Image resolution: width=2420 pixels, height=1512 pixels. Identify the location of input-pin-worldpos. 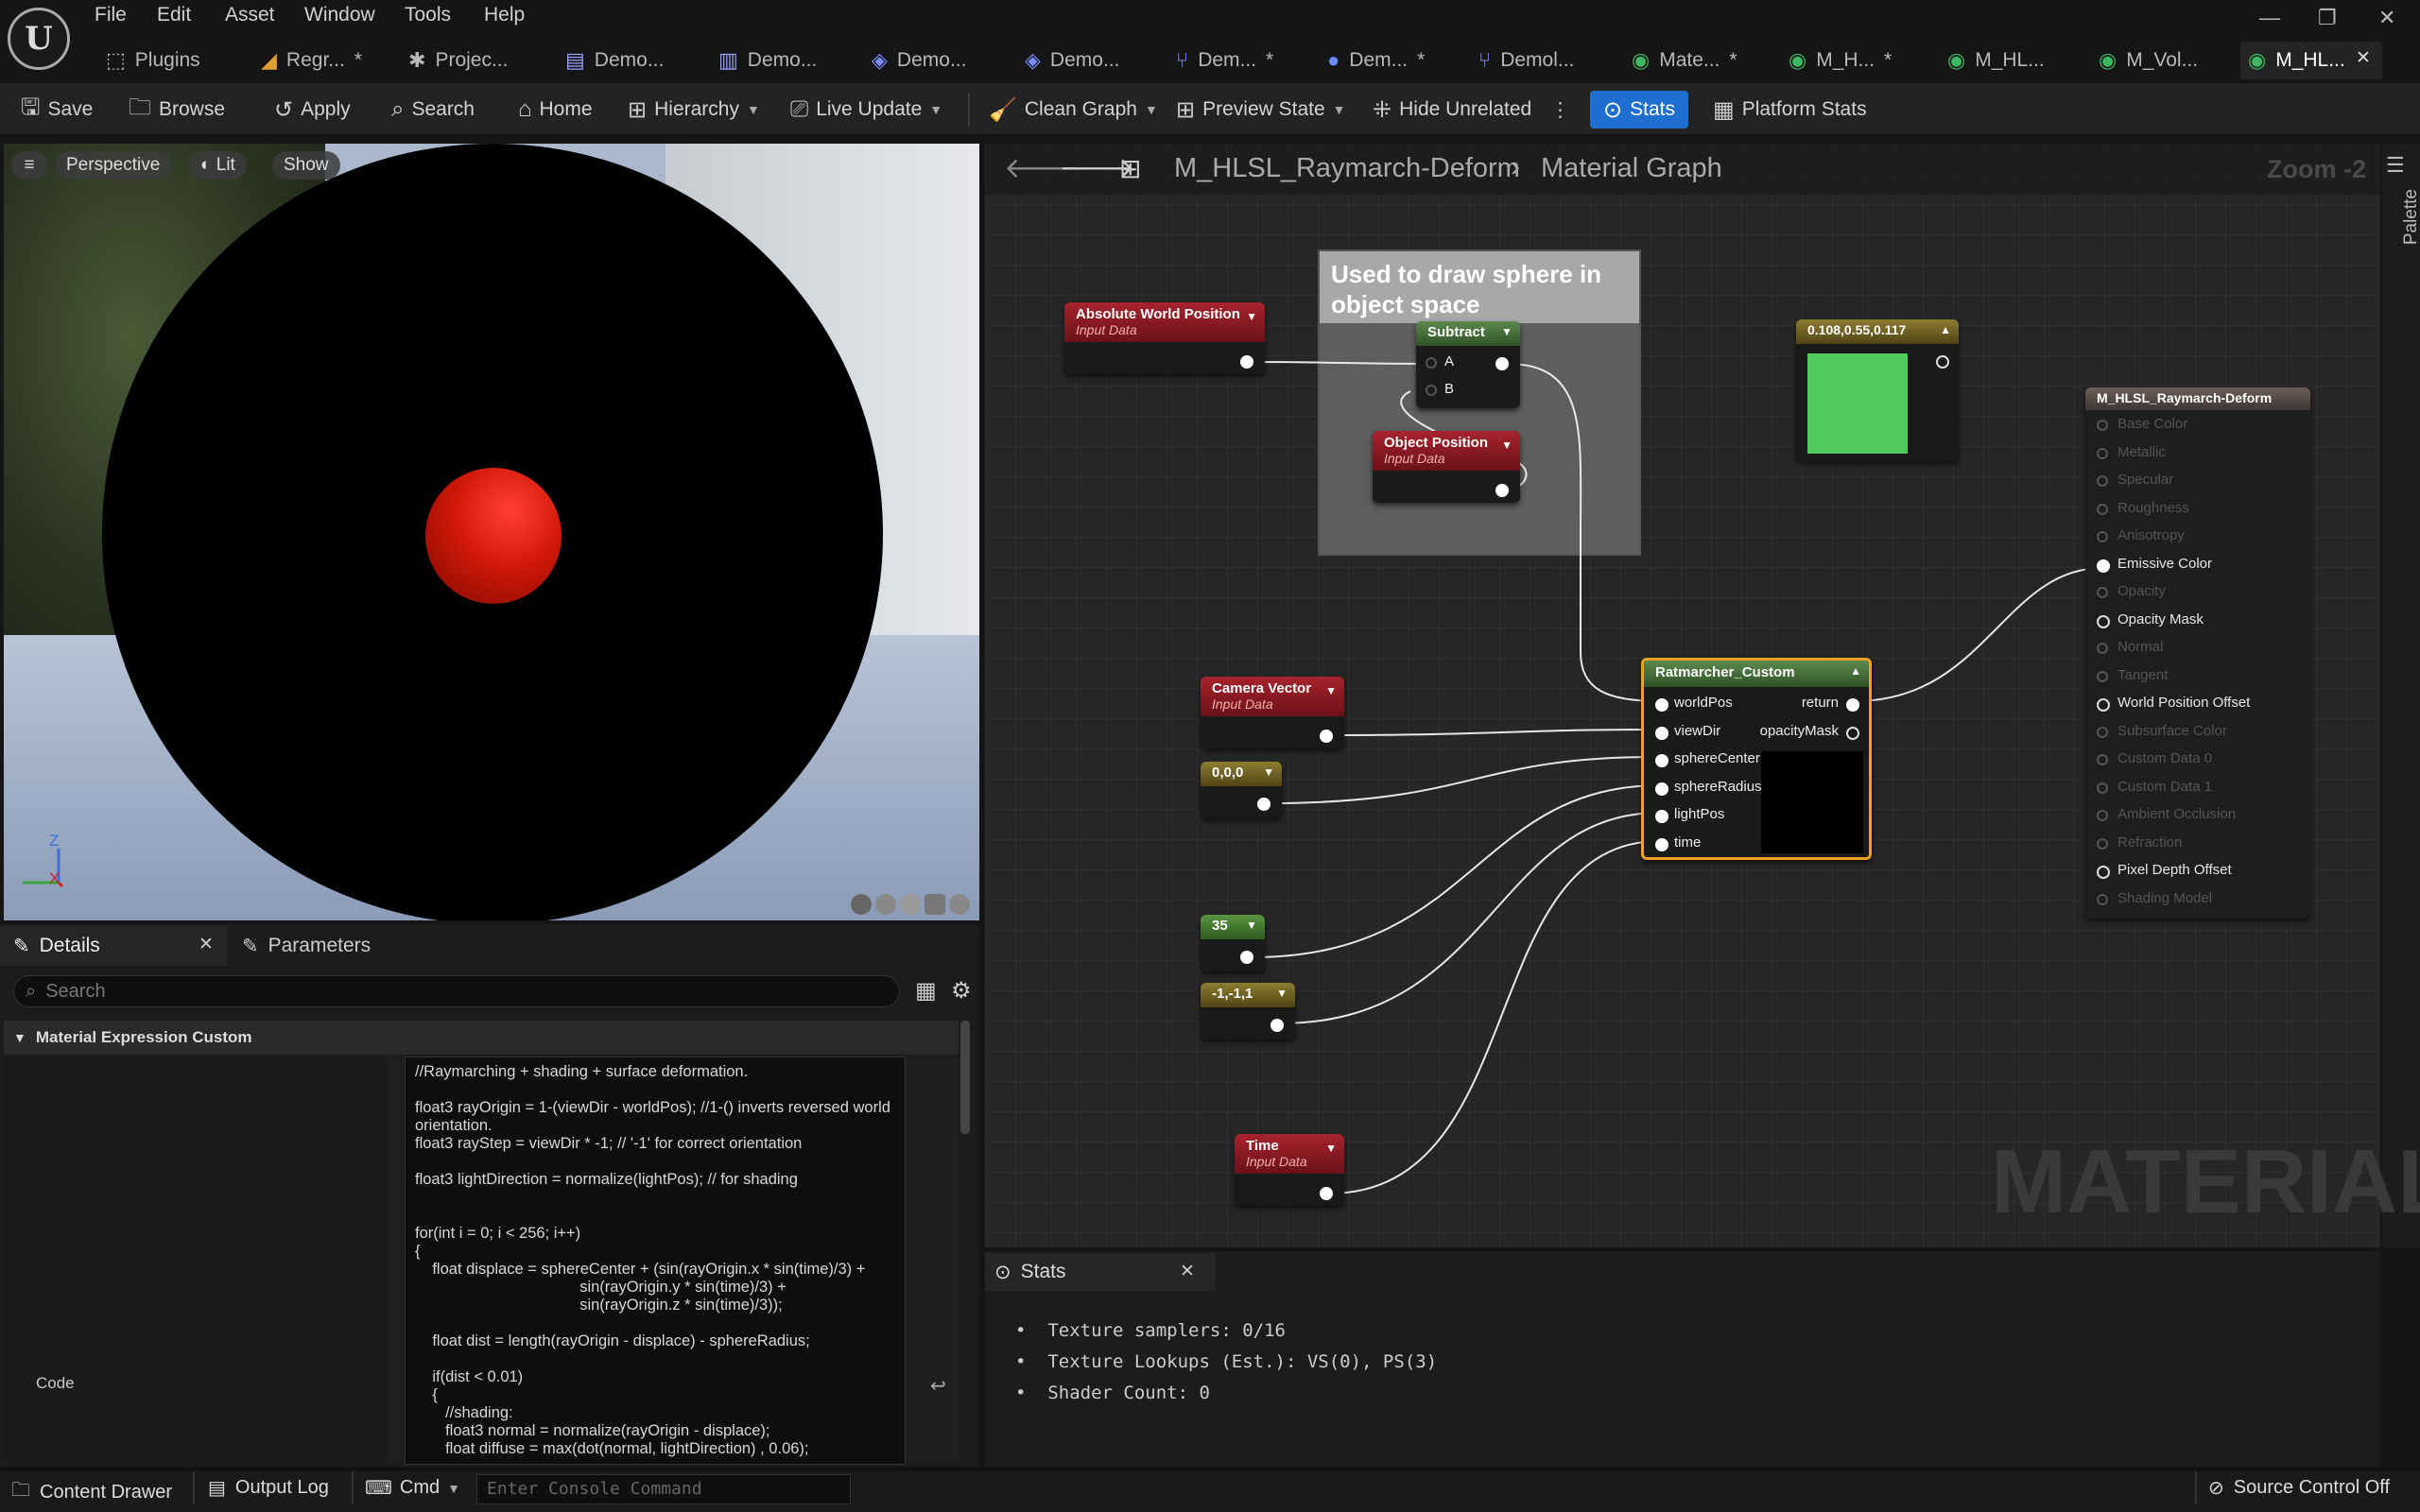
(1661, 705).